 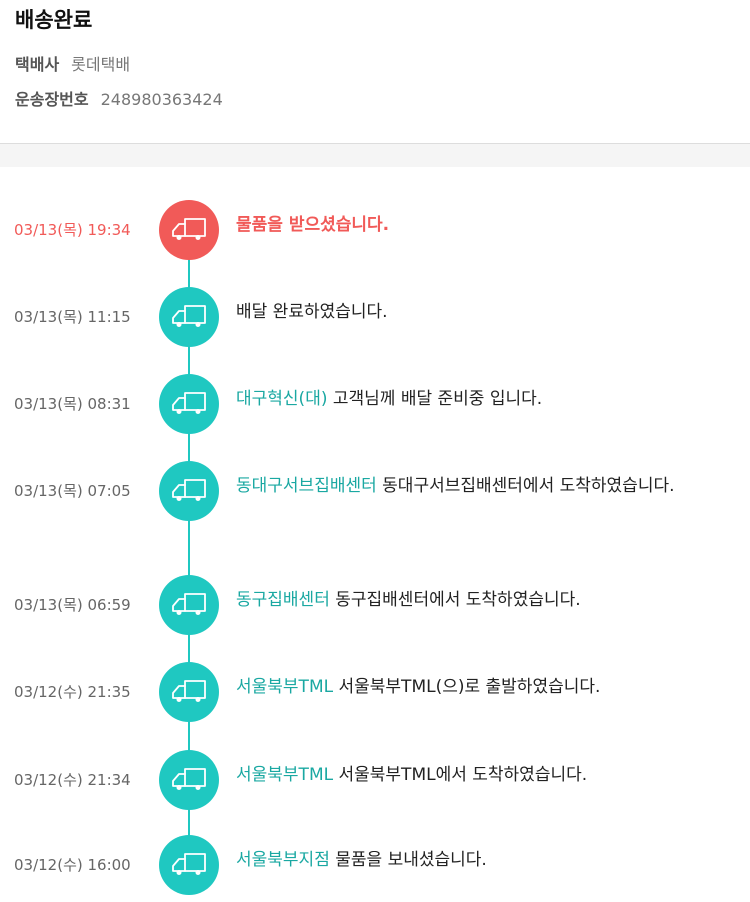 What do you see at coordinates (306, 486) in the screenshot?
I see `event-location: 동대구서브집배센터` at bounding box center [306, 486].